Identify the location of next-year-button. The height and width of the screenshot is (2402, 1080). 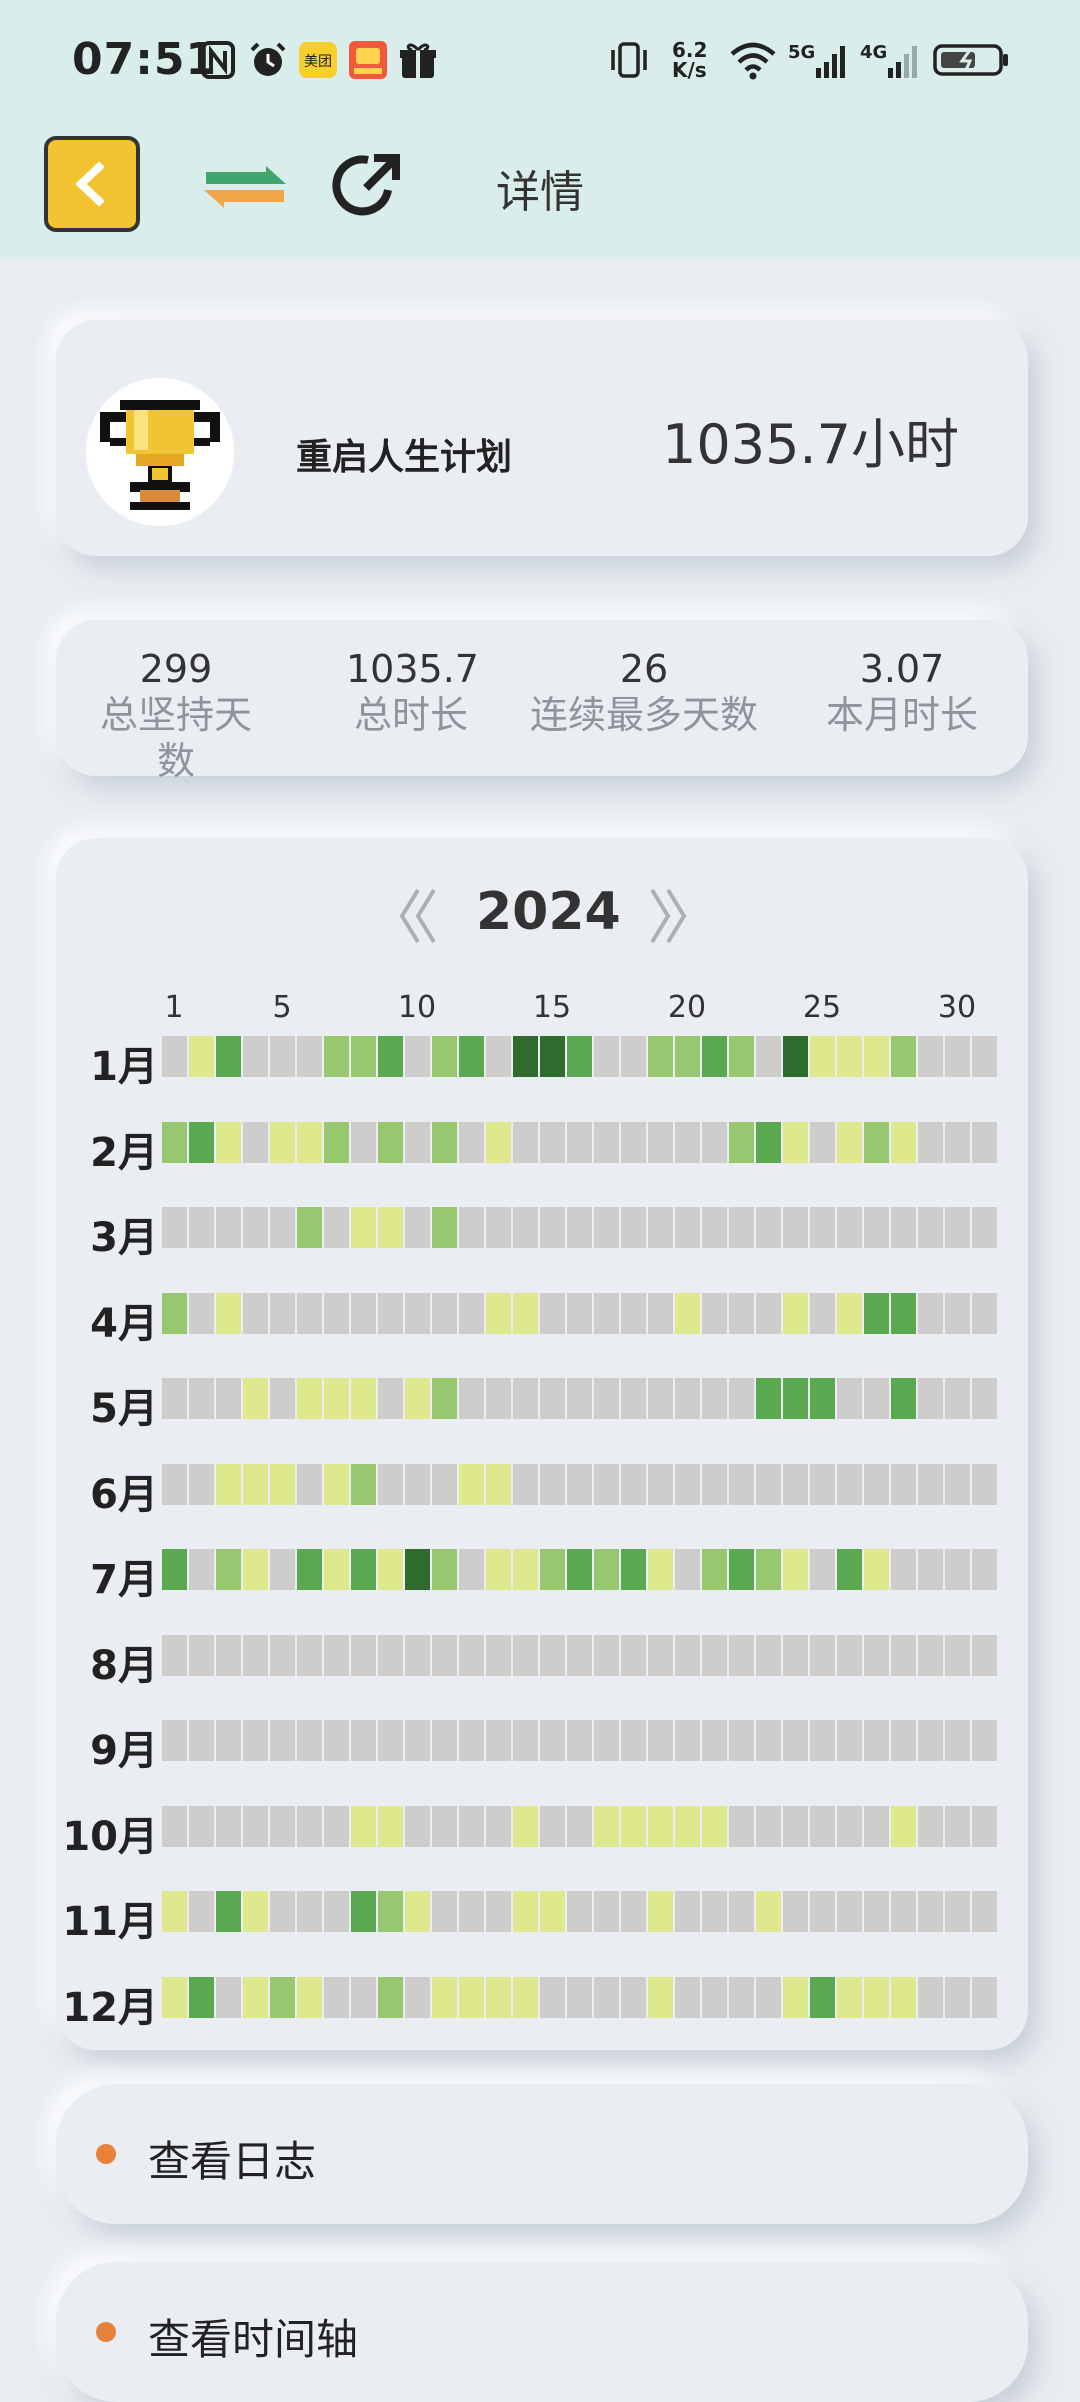
(668, 916).